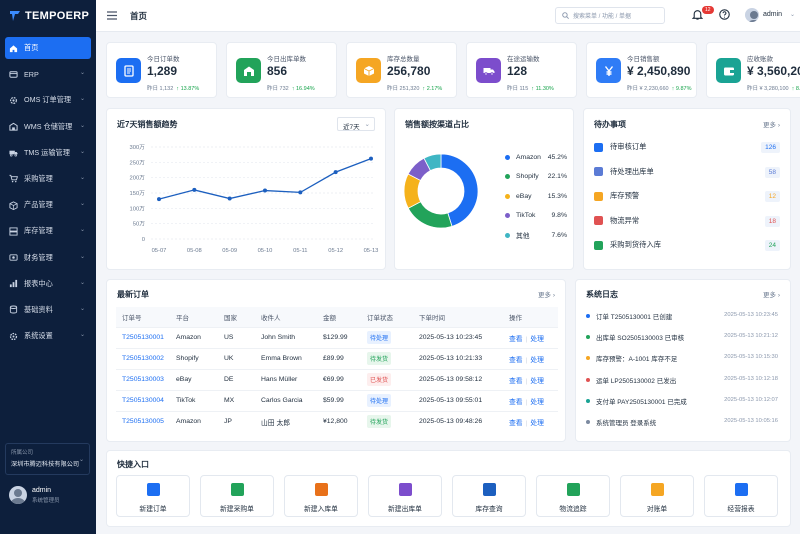 The image size is (800, 534). What do you see at coordinates (687, 245) in the screenshot?
I see `todo-item: 采购到货待入库 24` at bounding box center [687, 245].